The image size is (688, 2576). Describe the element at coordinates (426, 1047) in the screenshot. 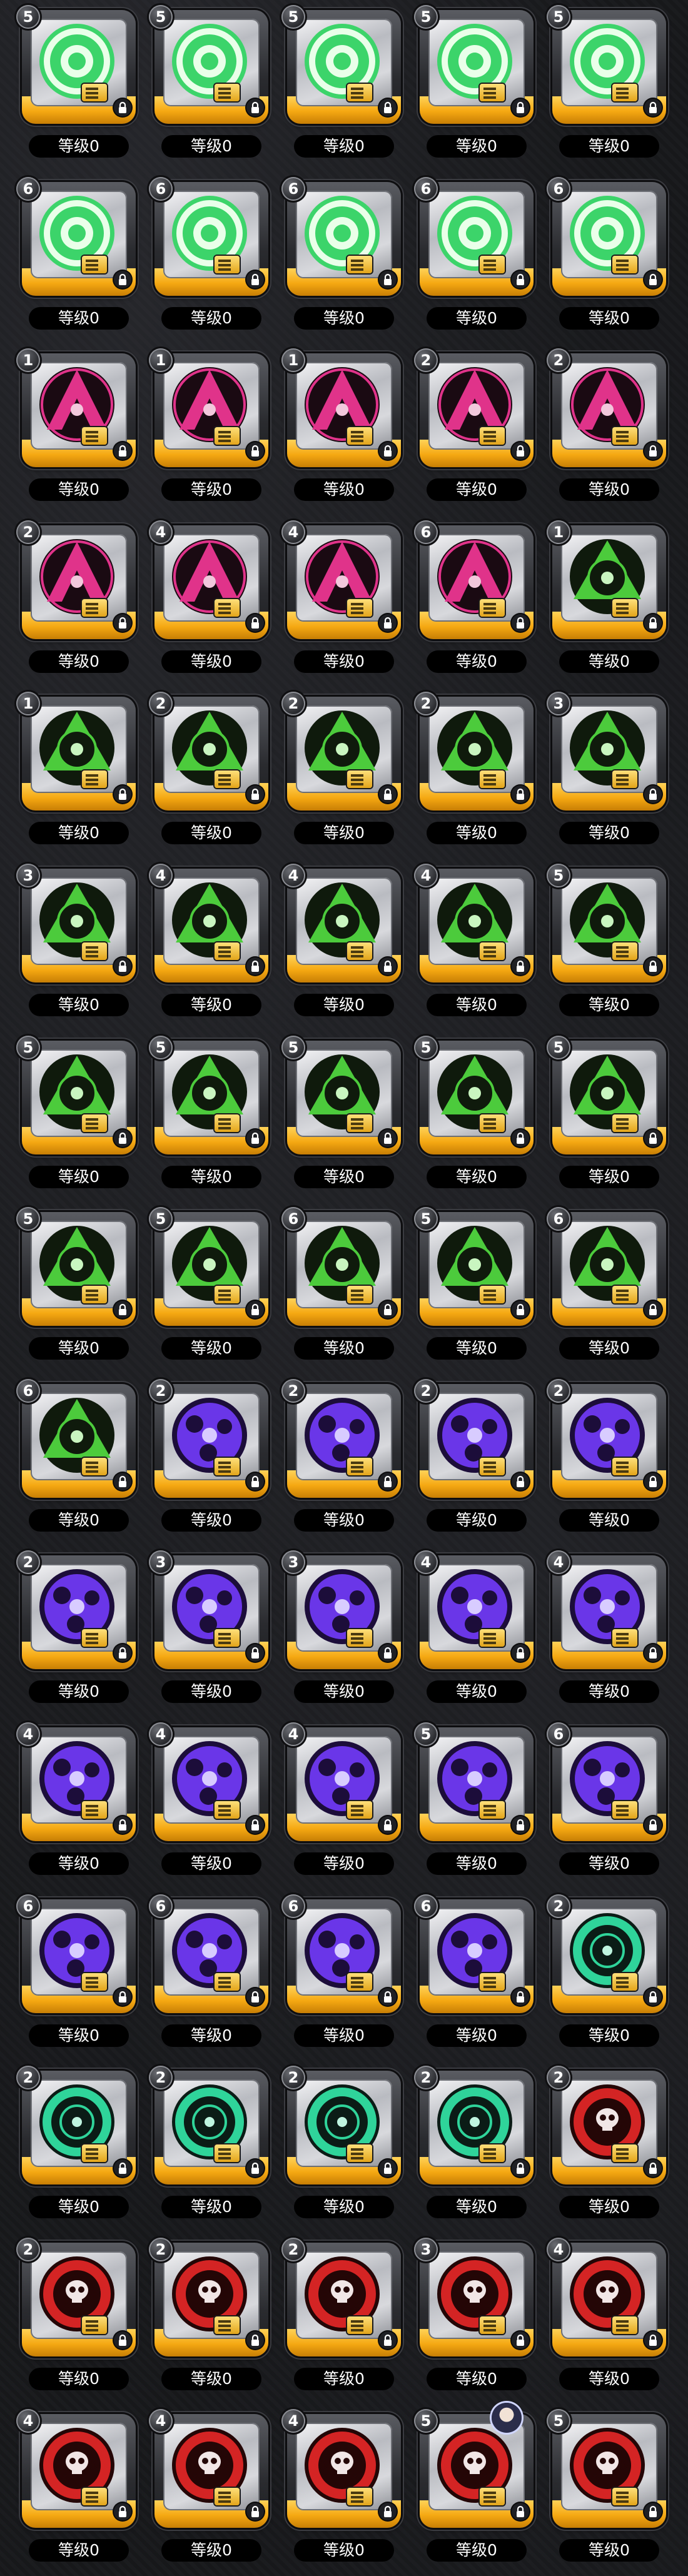

I see `star-rank-badge: 5` at that location.